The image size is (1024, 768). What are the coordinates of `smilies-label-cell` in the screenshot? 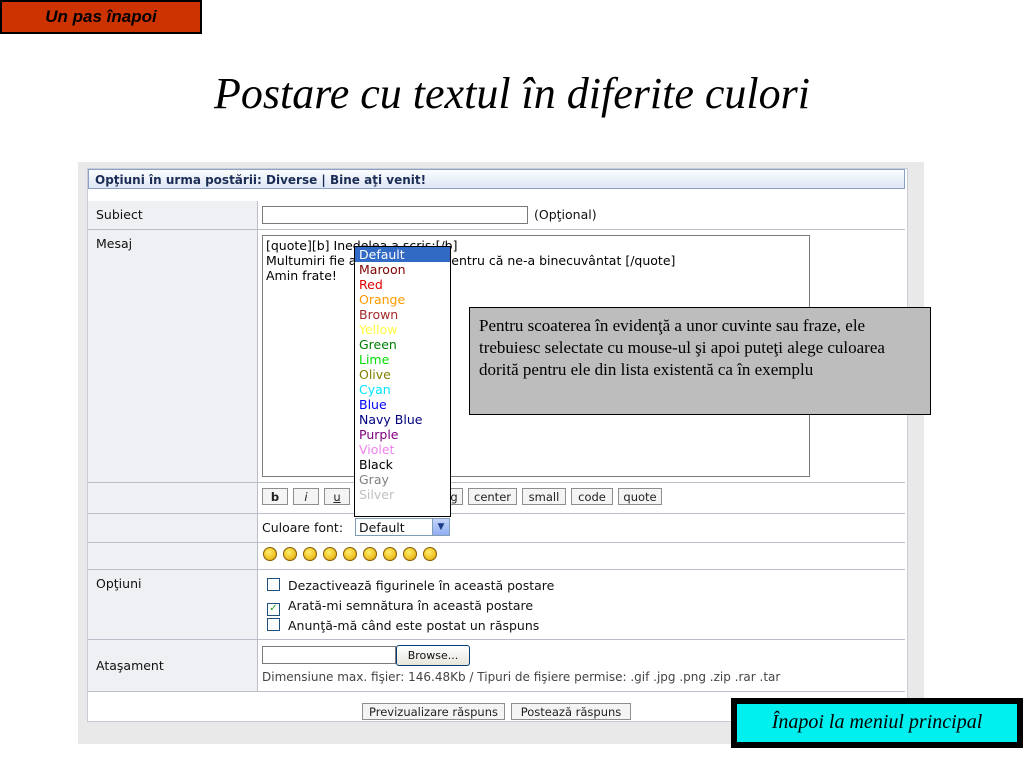 It's located at (173, 556).